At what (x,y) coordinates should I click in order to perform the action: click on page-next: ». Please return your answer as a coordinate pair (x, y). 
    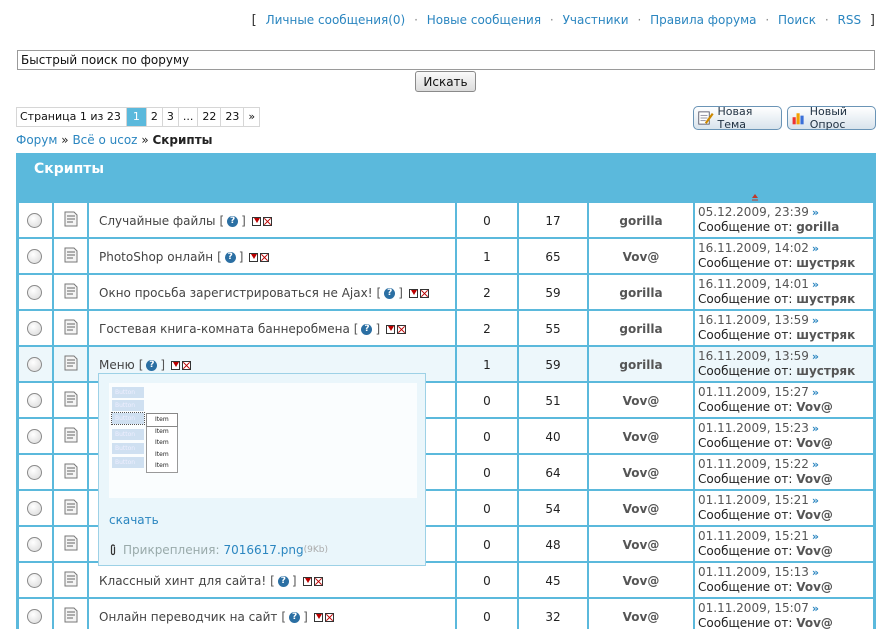
    Looking at the image, I should click on (251, 117).